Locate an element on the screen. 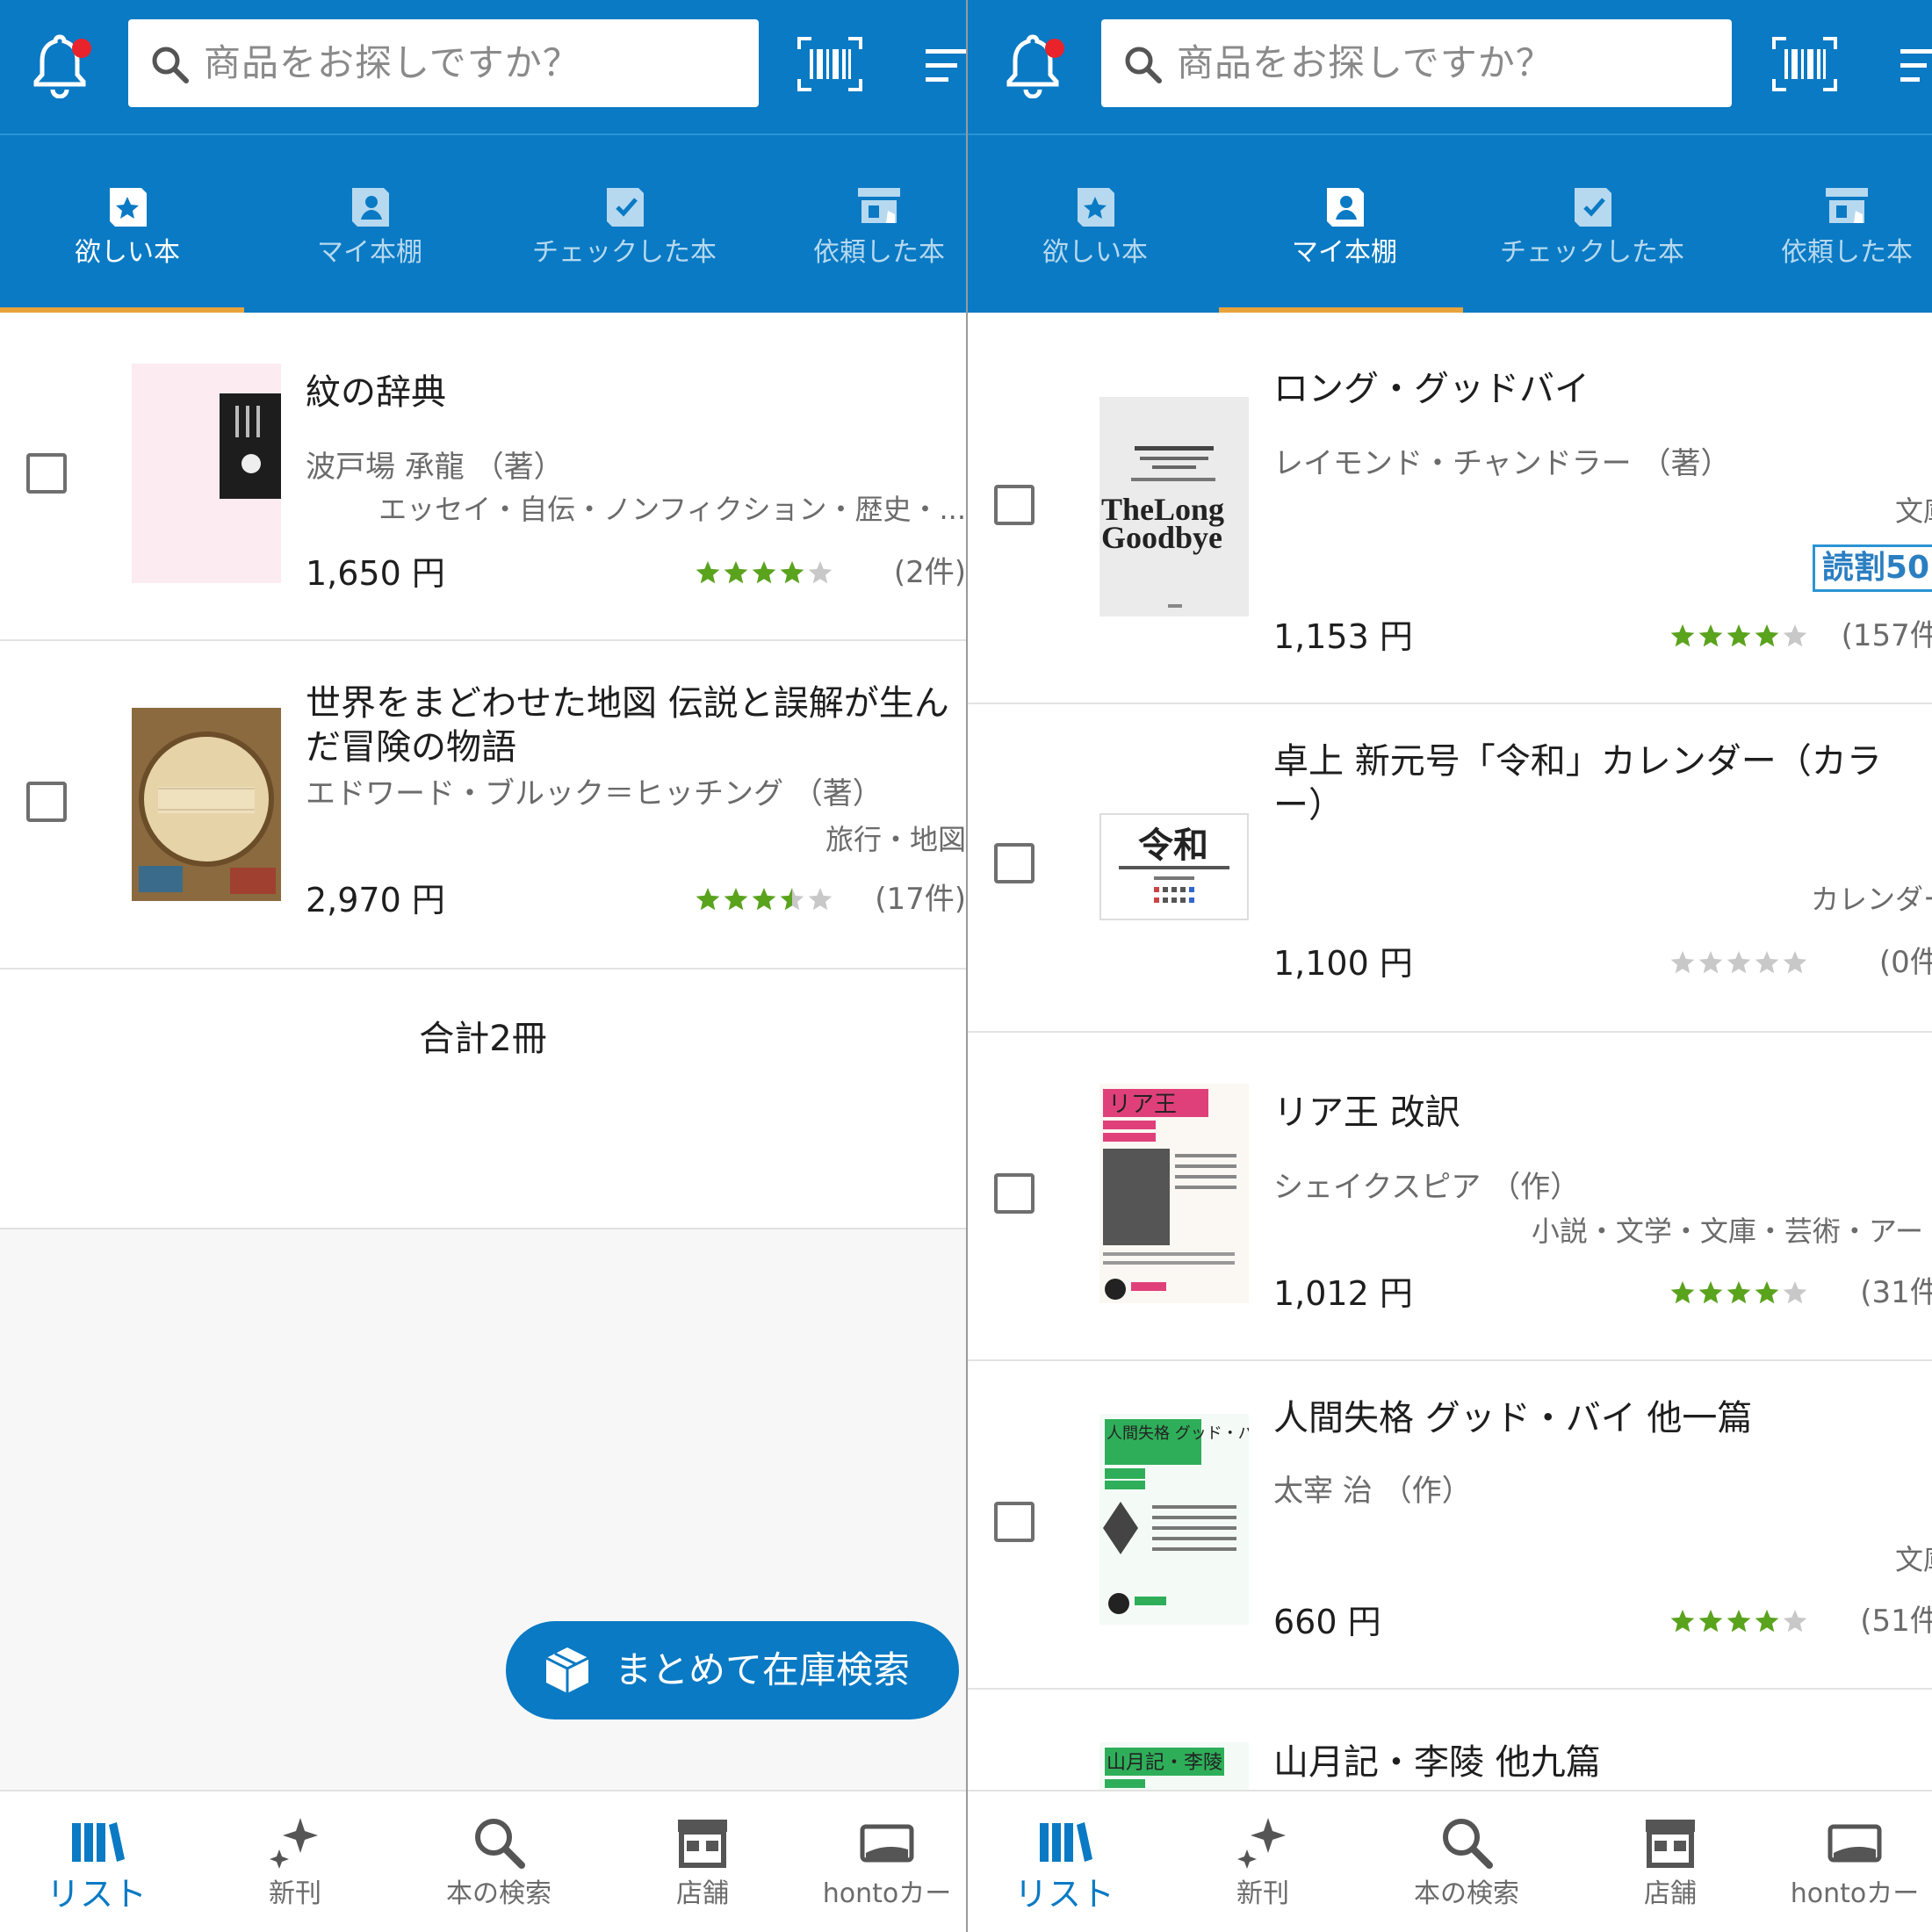 The image size is (1932, 1932). book-title: ロング・グッドバイ is located at coordinates (1602, 389).